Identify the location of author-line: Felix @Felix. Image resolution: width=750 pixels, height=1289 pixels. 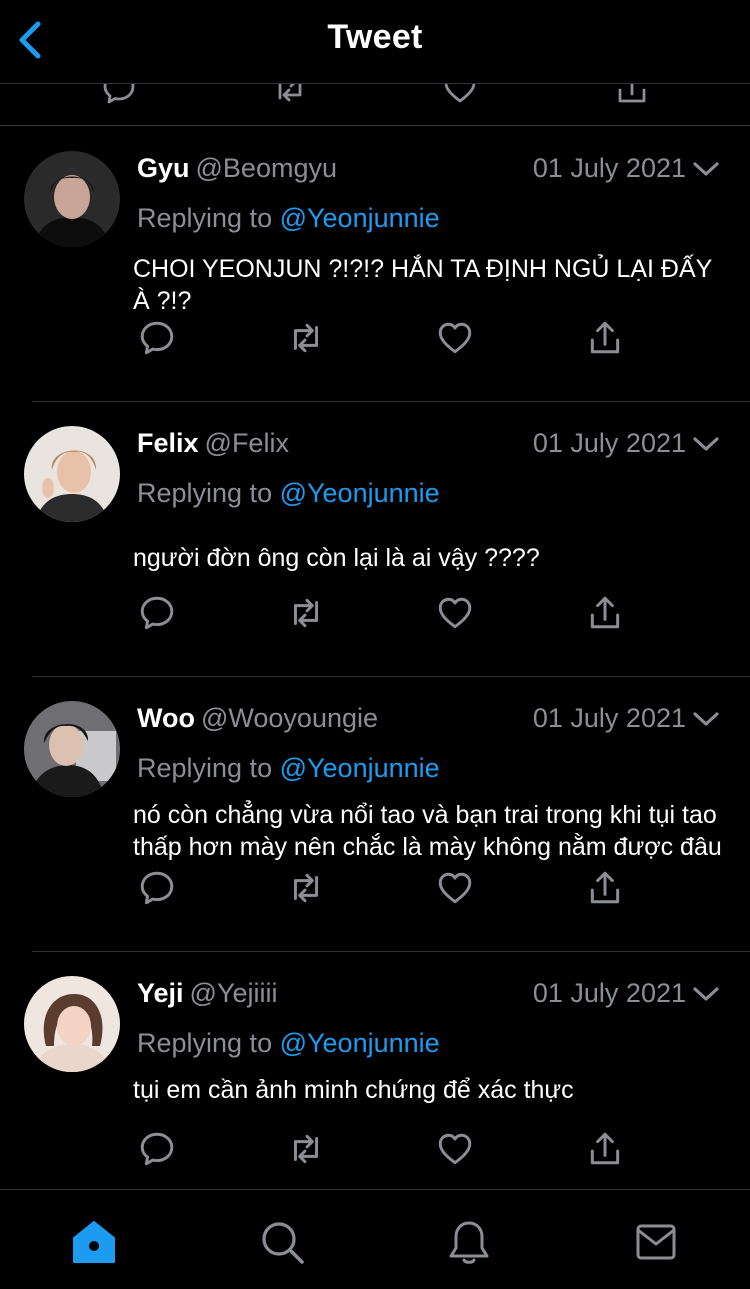
(213, 443).